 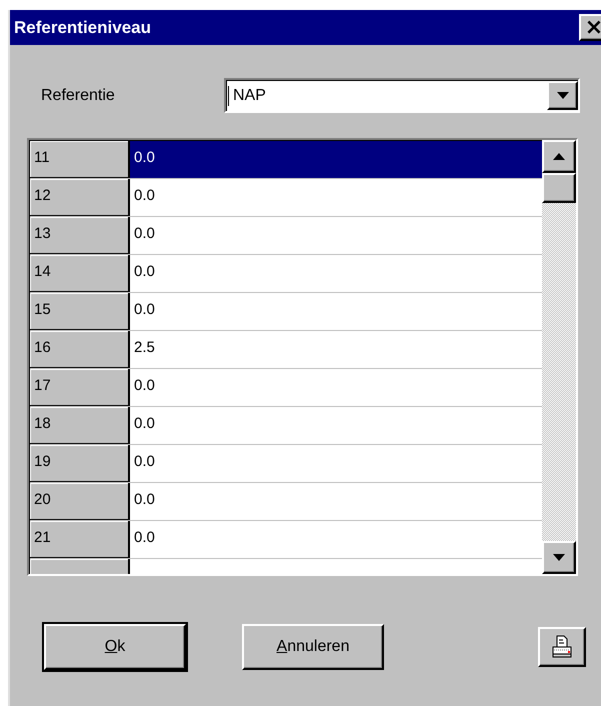 What do you see at coordinates (80, 349) in the screenshot?
I see `row-header: 16` at bounding box center [80, 349].